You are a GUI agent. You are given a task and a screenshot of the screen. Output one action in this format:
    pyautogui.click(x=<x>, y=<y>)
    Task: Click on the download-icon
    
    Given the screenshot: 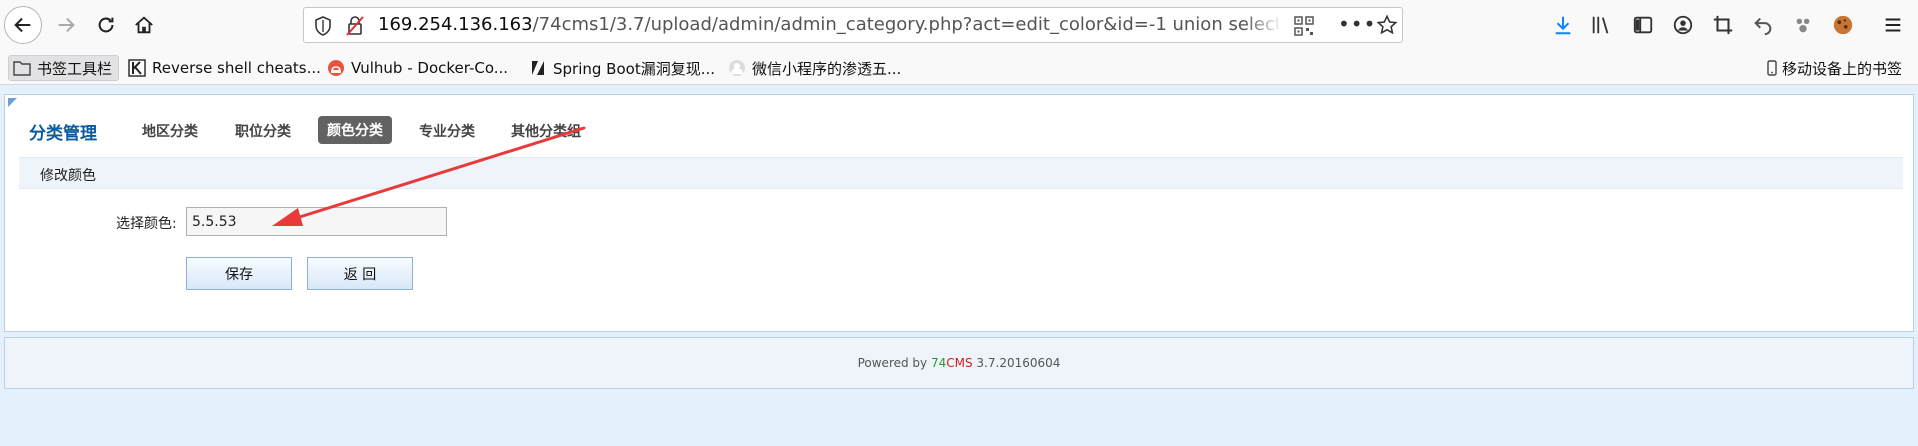 What is the action you would take?
    pyautogui.click(x=1563, y=25)
    